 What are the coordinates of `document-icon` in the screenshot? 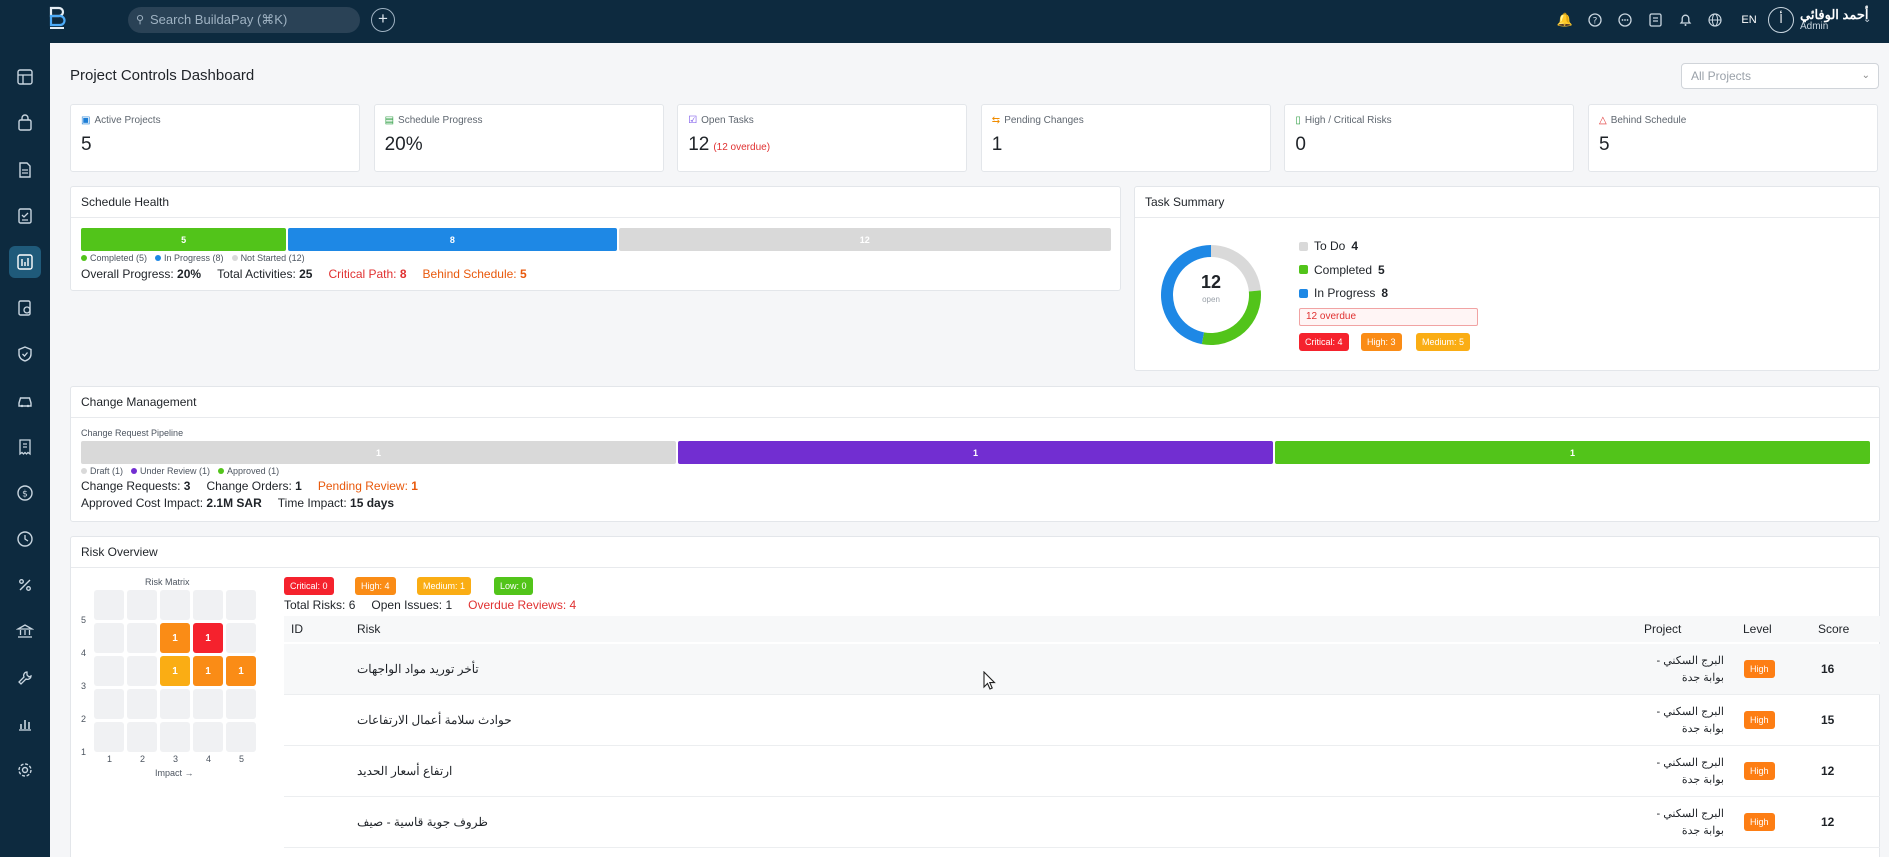 It's located at (25, 170).